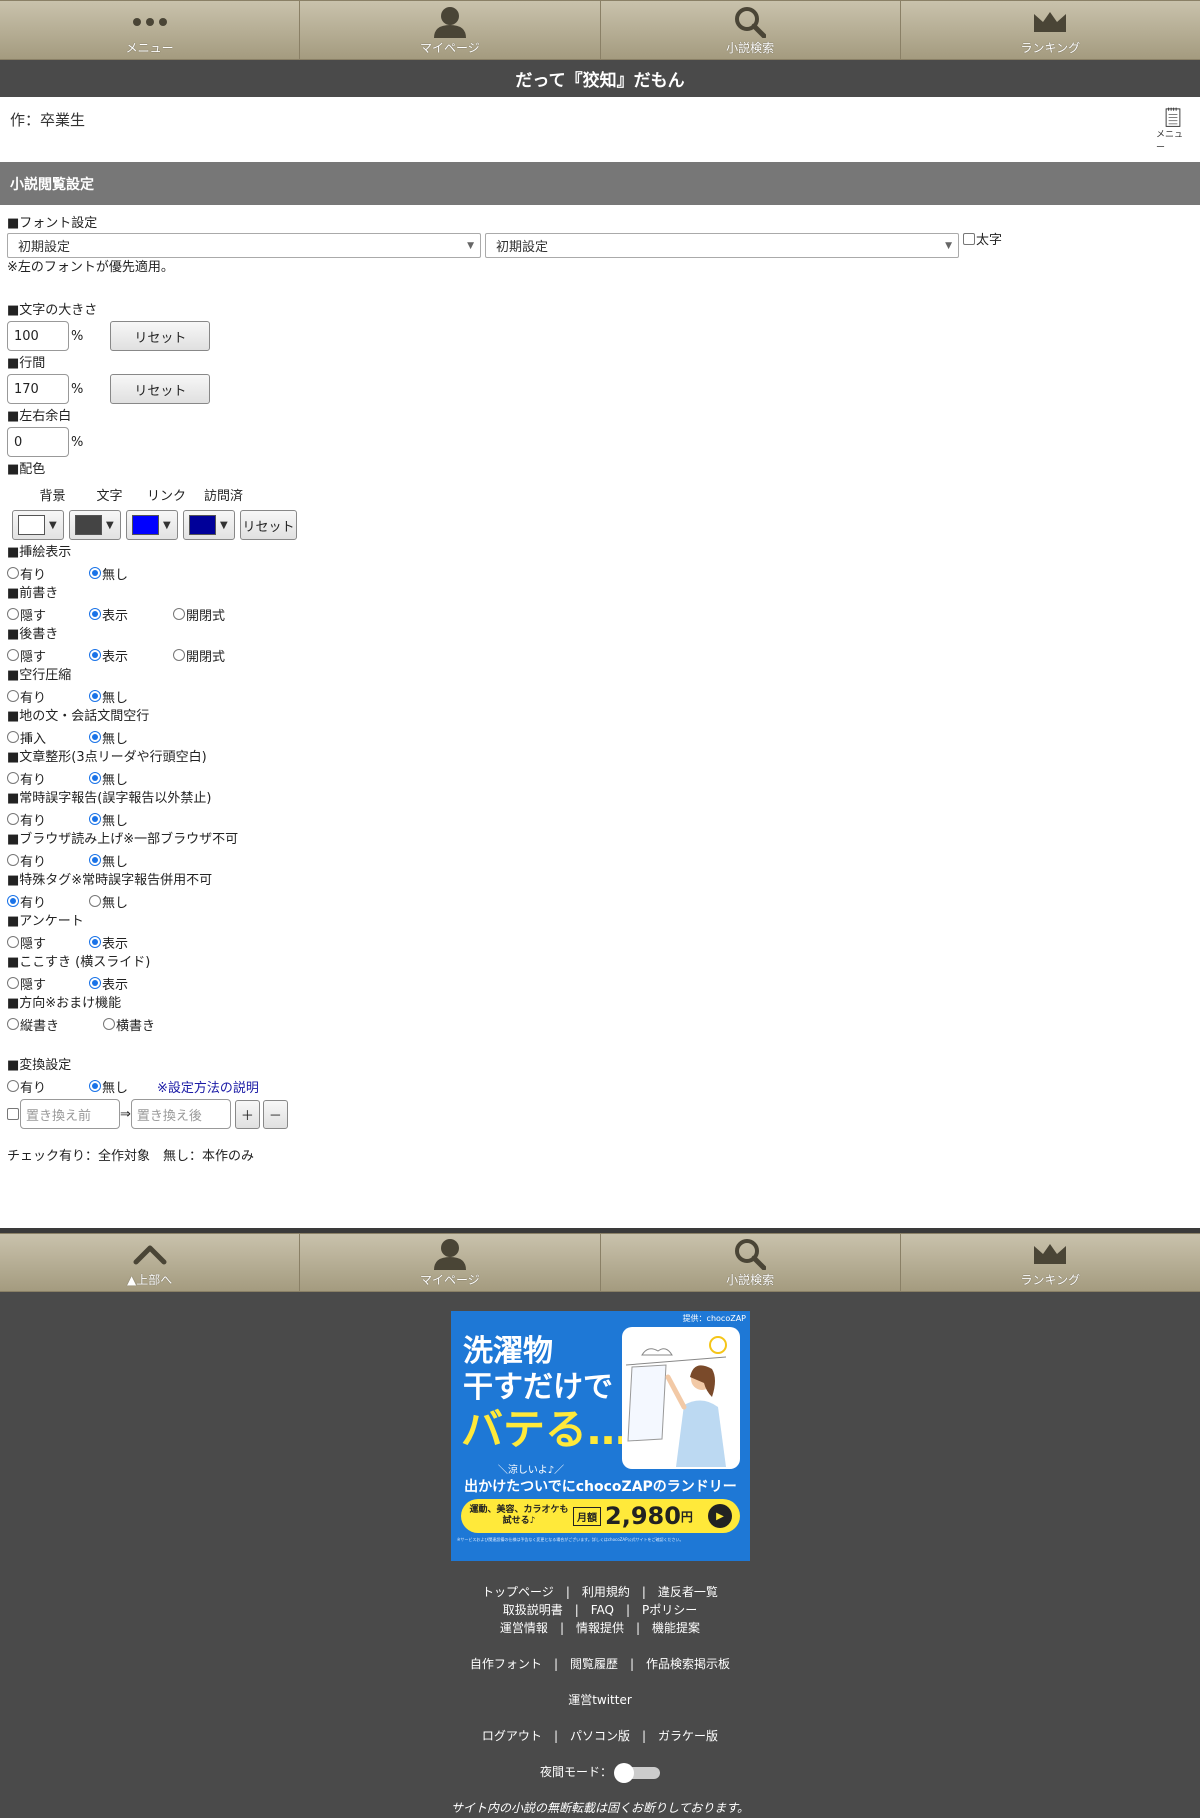 Image resolution: width=1200 pixels, height=1818 pixels. I want to click on ad-plan: 月額, so click(587, 1516).